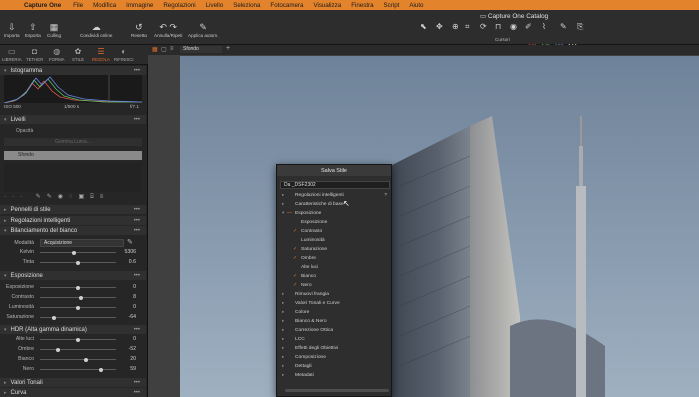 This screenshot has width=699, height=397. Describe the element at coordinates (73, 230) in the screenshot. I see `wb-header: ▾ Bilanciamento del bianco •••` at that location.